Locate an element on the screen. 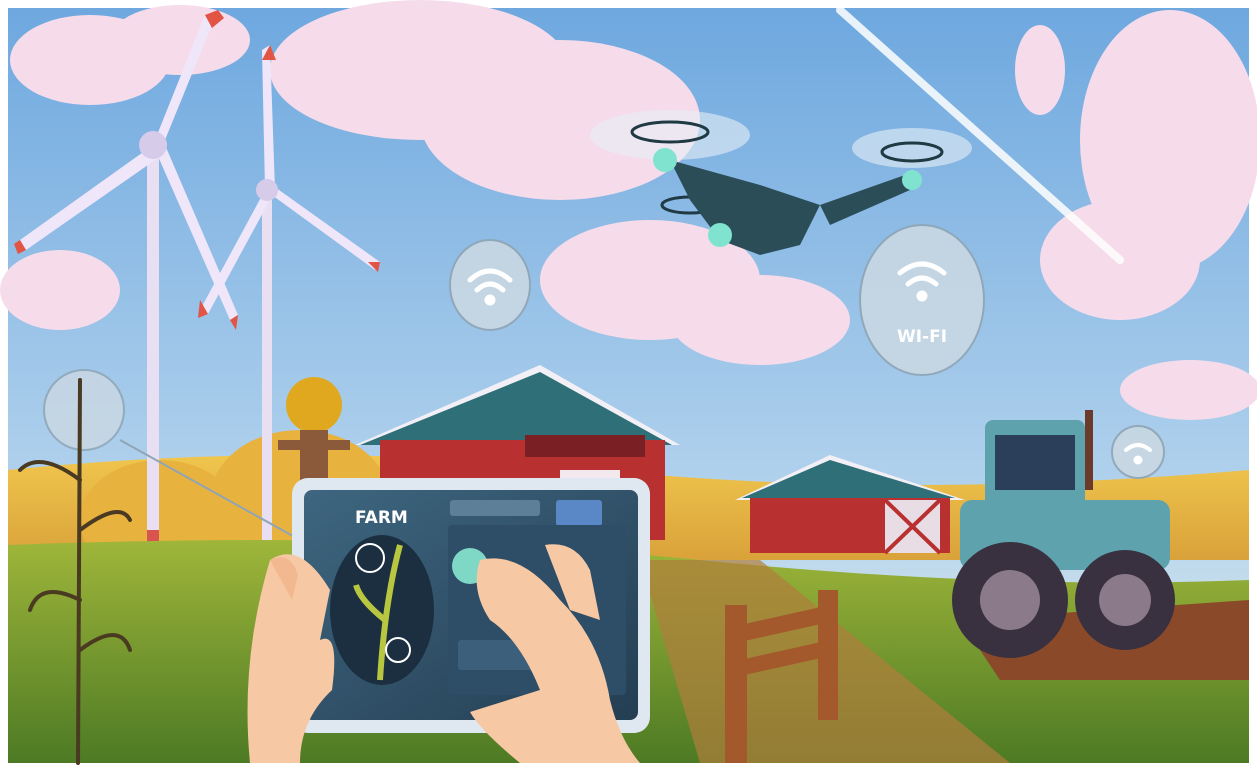 This screenshot has width=1257, height=771. tablet-title: FARM is located at coordinates (381, 518).